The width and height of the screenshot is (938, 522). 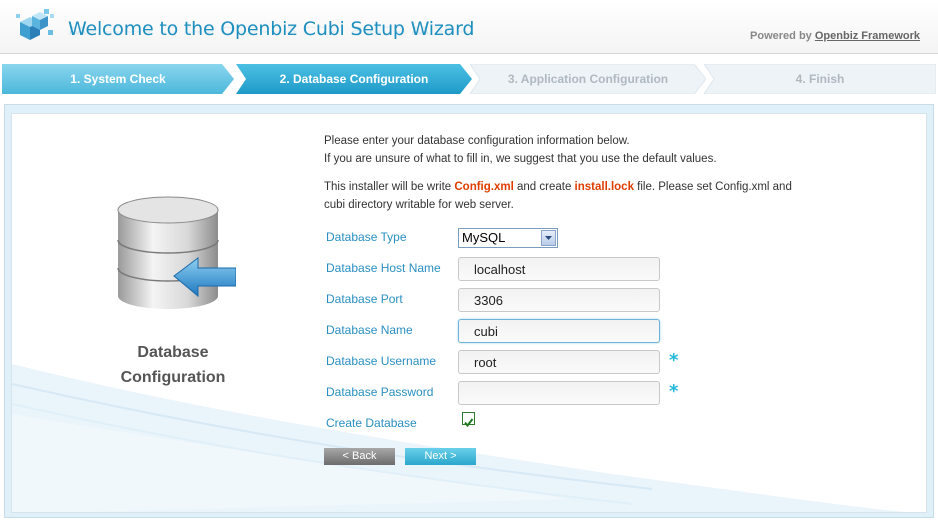 I want to click on step-finish: 4. Finish, so click(x=820, y=79).